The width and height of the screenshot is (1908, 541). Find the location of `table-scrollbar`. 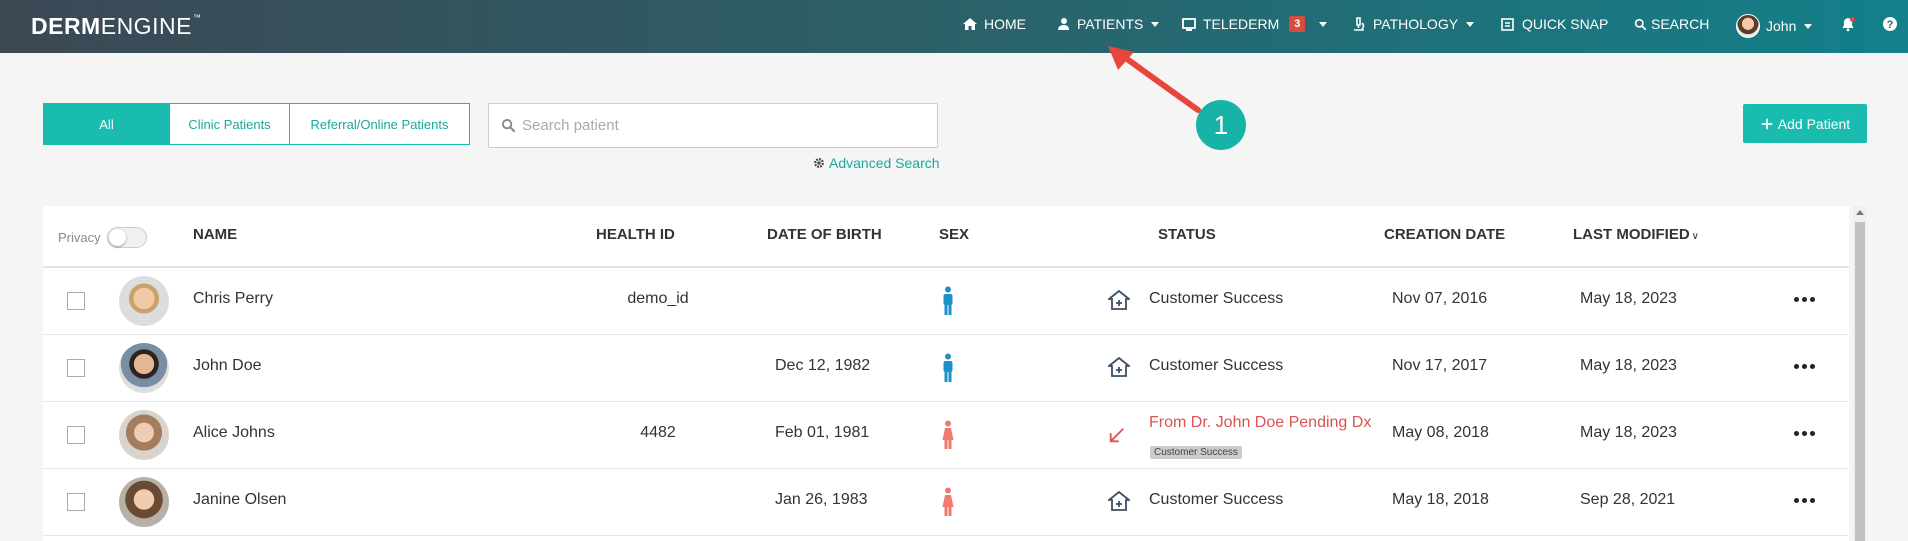

table-scrollbar is located at coordinates (1860, 373).